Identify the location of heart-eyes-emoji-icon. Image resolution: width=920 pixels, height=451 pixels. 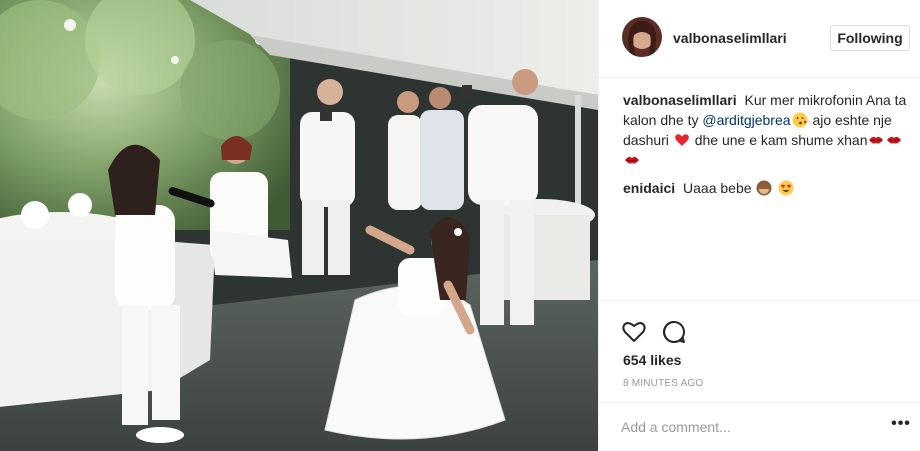
(786, 188).